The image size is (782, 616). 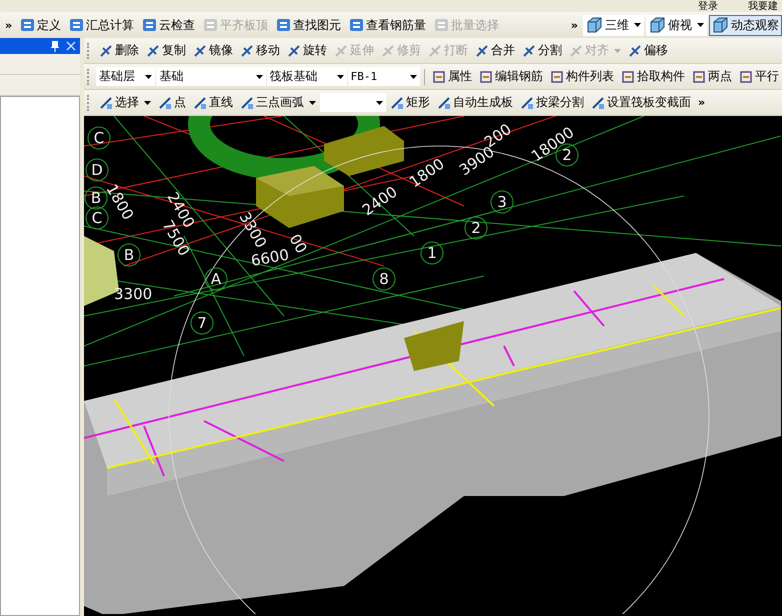 What do you see at coordinates (542, 50) in the screenshot?
I see `toolbar-button: 分割` at bounding box center [542, 50].